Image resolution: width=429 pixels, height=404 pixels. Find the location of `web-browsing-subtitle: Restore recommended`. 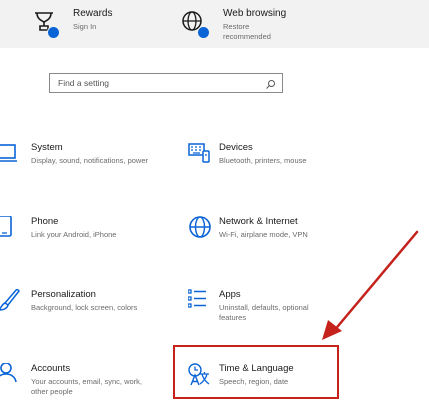

web-browsing-subtitle: Restore recommended is located at coordinates (247, 31).